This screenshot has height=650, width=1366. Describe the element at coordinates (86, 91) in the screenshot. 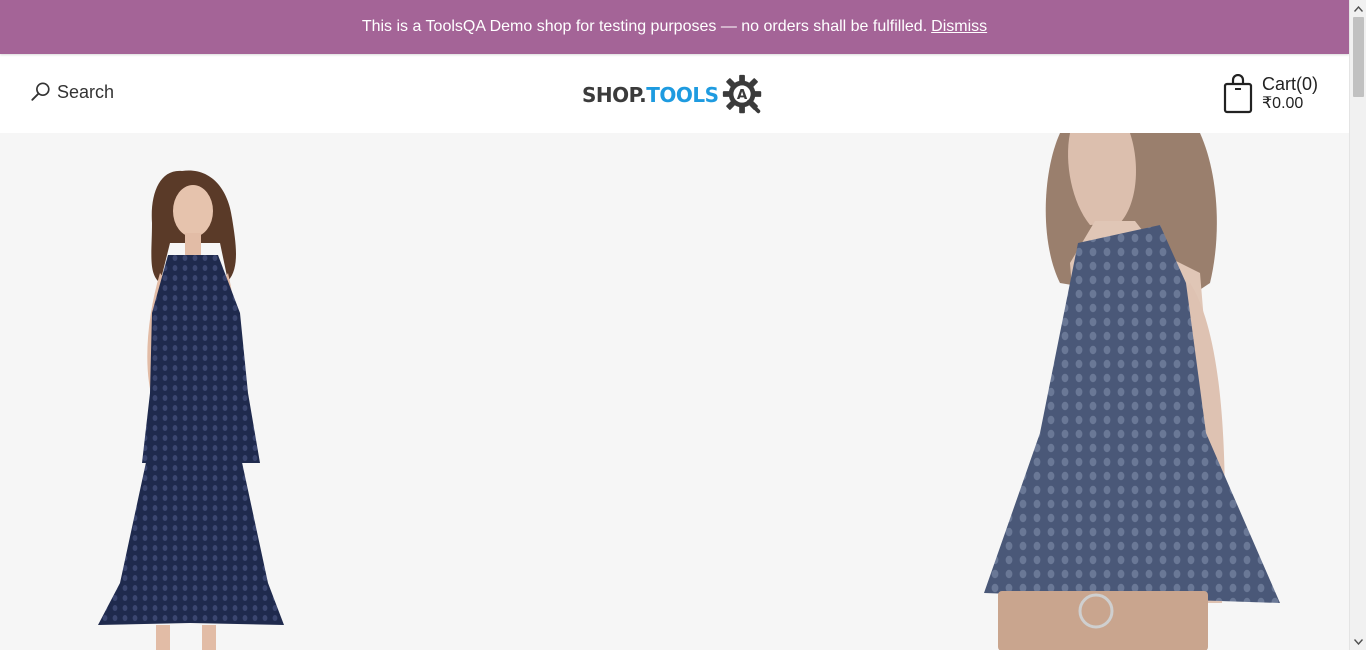

I see `search-label: Search` at that location.